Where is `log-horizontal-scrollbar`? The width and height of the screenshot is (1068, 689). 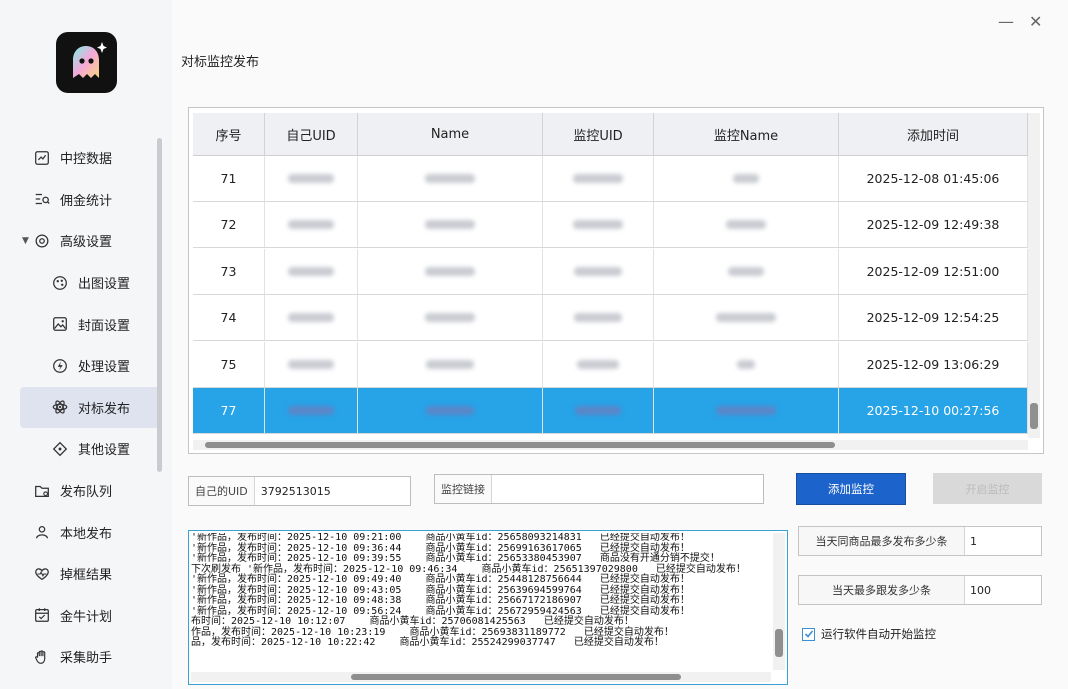
log-horizontal-scrollbar is located at coordinates (481, 677).